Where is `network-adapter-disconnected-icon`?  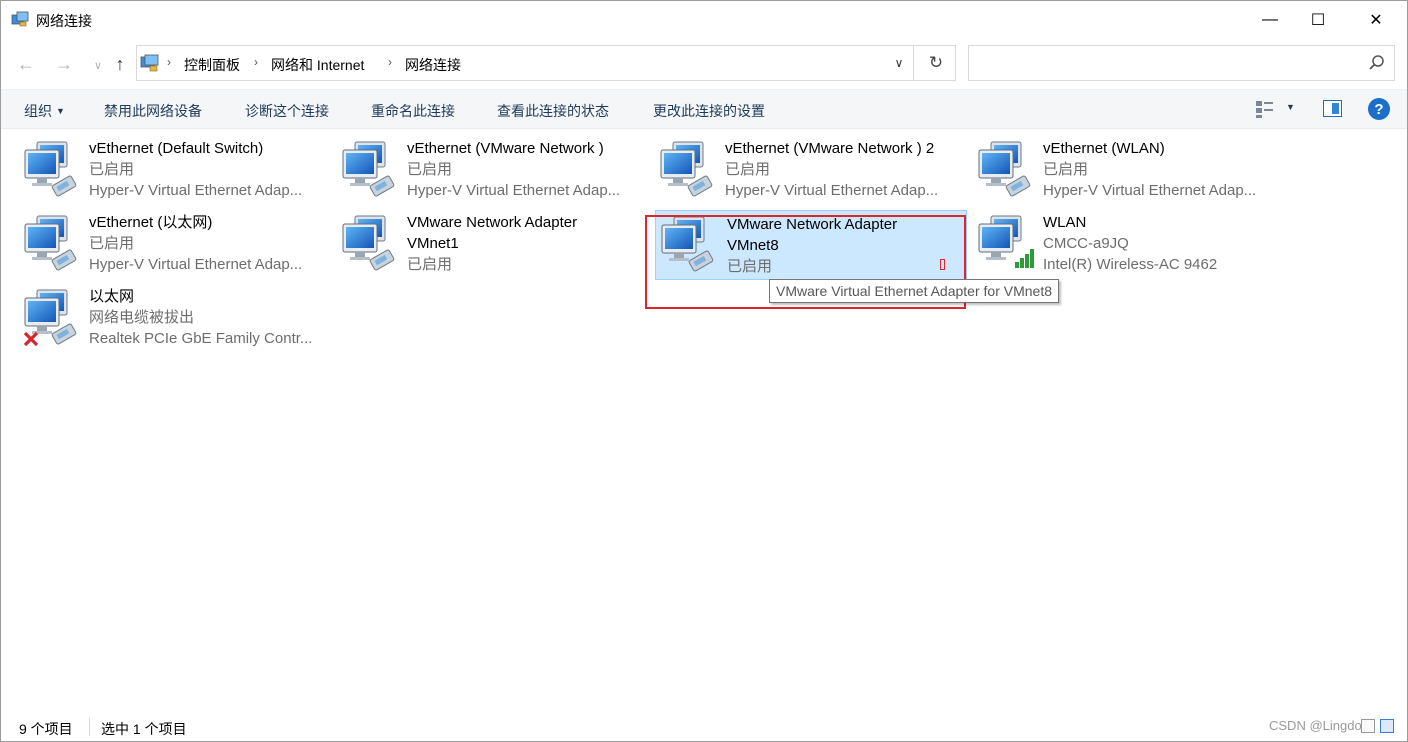 network-adapter-disconnected-icon is located at coordinates (50, 317).